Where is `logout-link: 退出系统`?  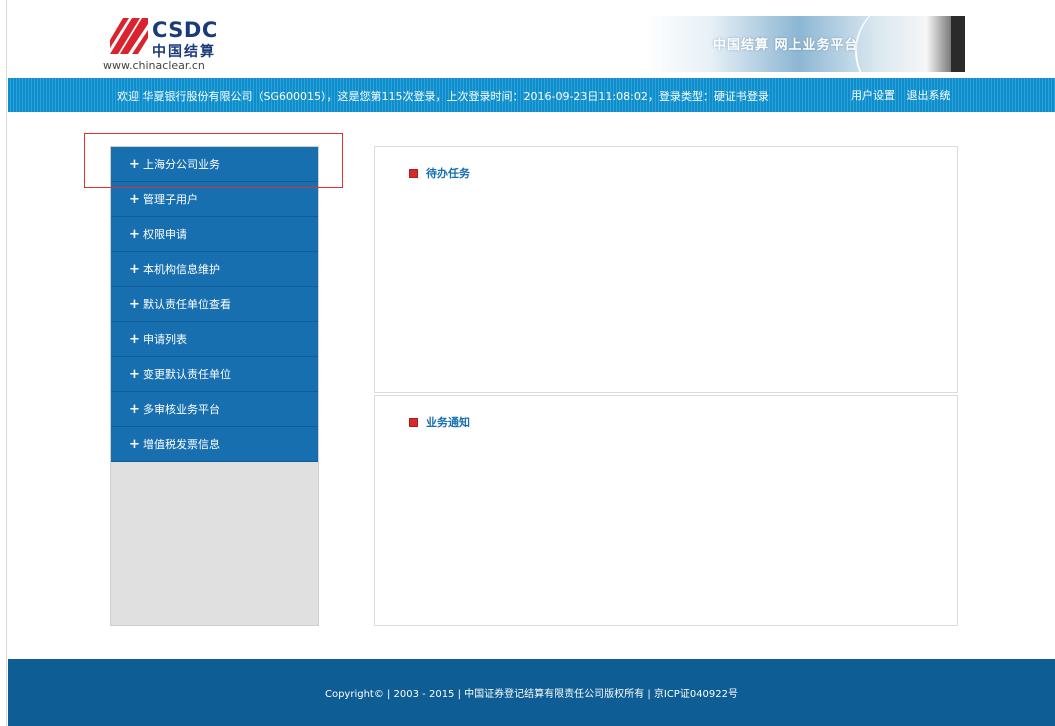
logout-link: 退出系统 is located at coordinates (929, 95).